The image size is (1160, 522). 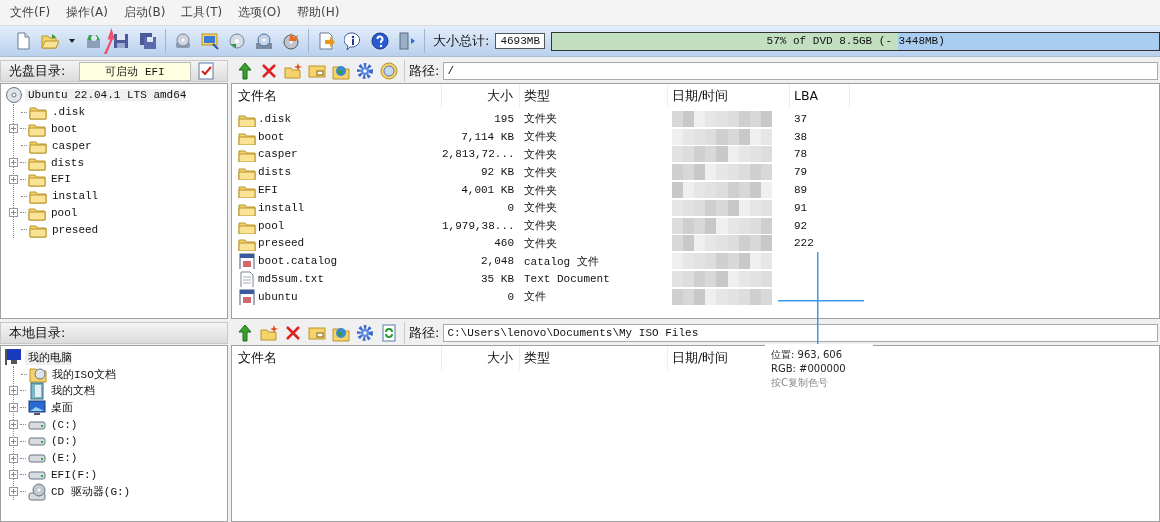 What do you see at coordinates (380, 41) in the screenshot?
I see `help-icon` at bounding box center [380, 41].